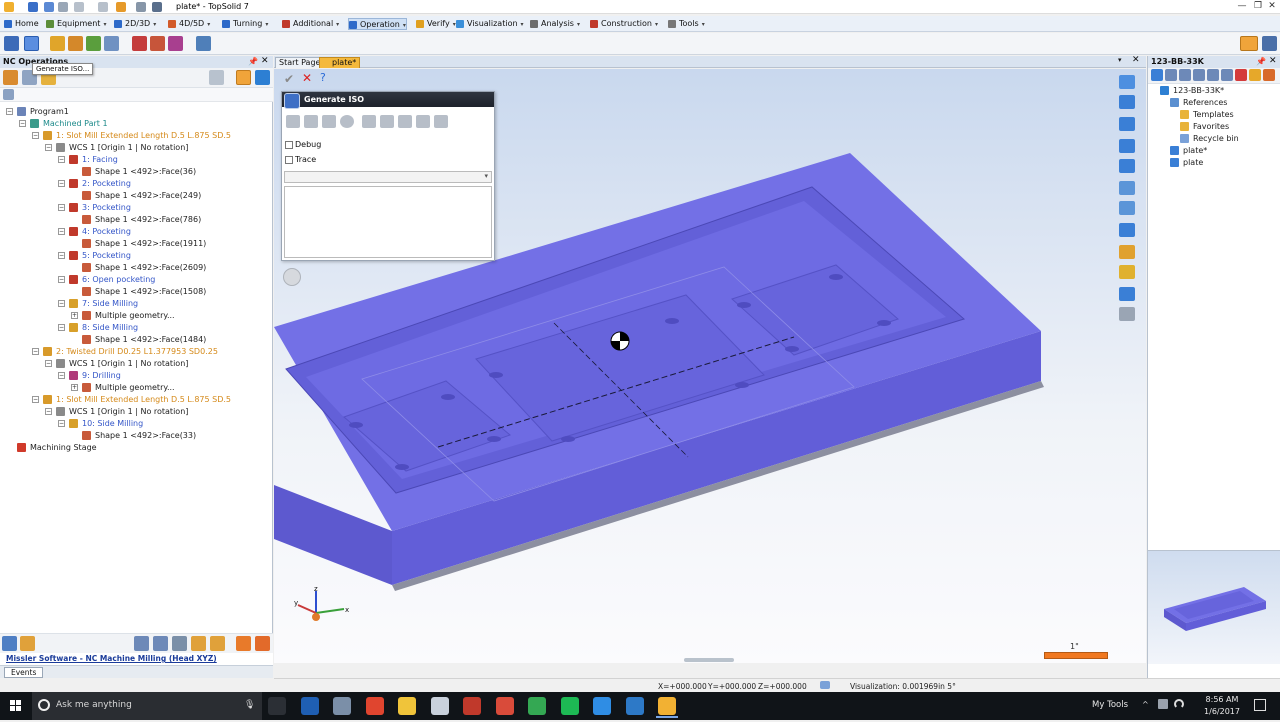 Image resolution: width=1280 pixels, height=722 pixels. I want to click on properties-icon, so click(1269, 75).